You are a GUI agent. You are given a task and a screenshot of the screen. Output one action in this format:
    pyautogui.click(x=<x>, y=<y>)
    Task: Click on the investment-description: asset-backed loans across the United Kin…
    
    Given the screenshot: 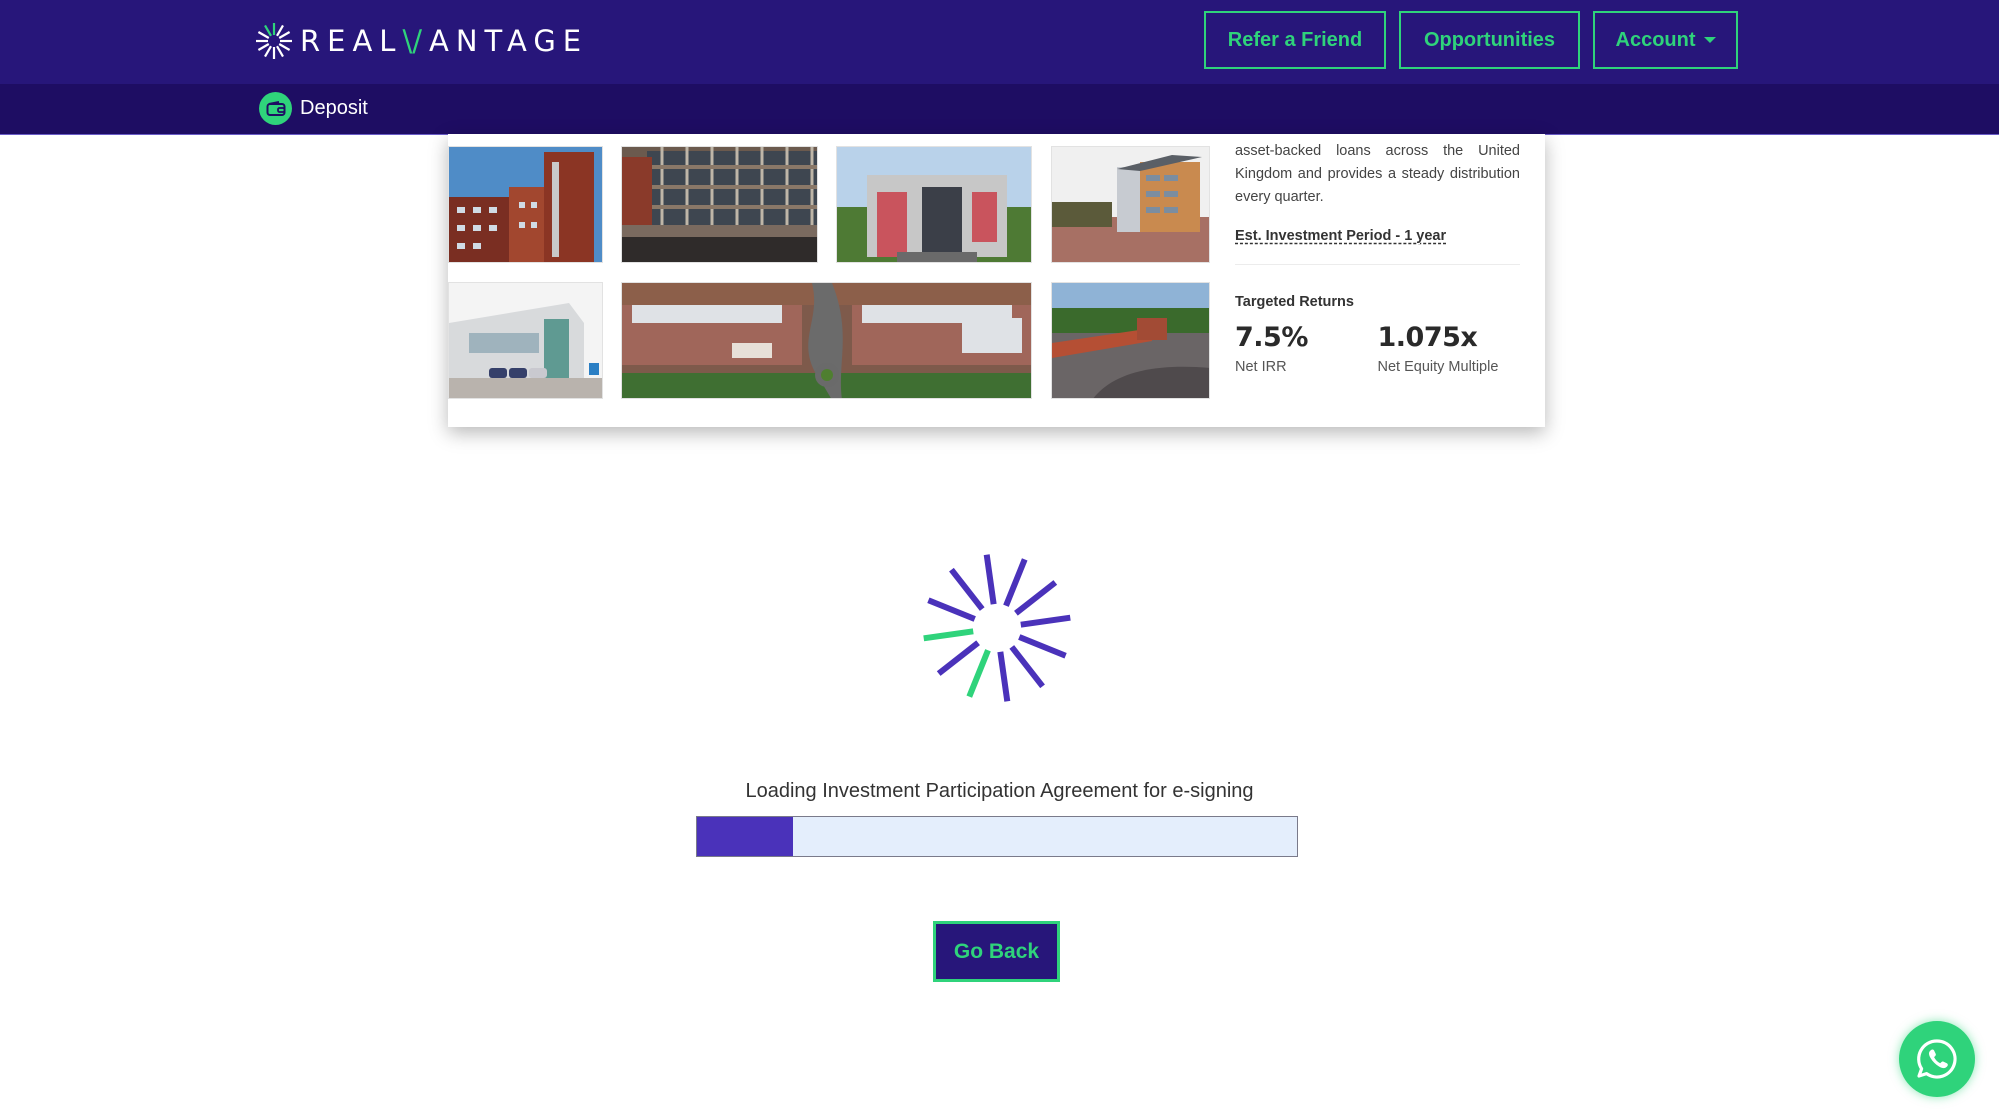 What is the action you would take?
    pyautogui.click(x=1377, y=174)
    